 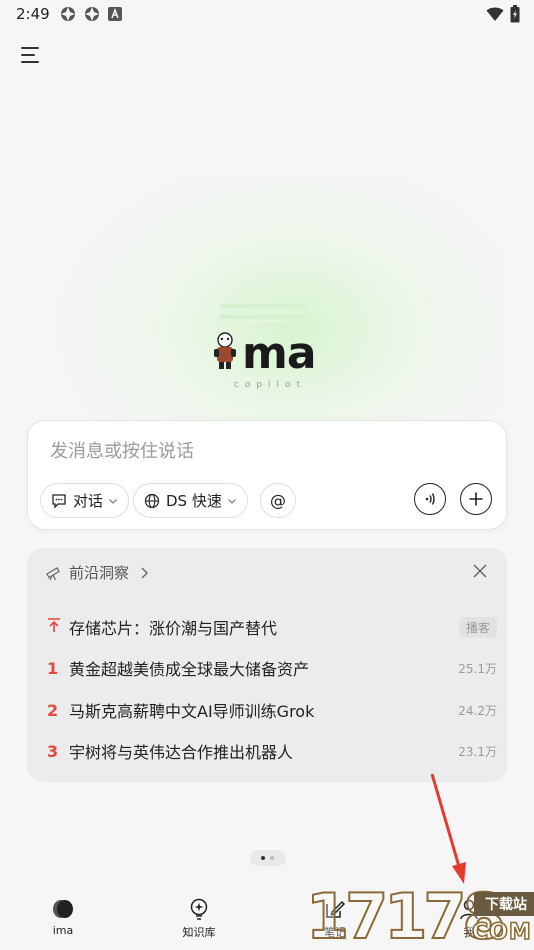 I want to click on trending-item-views: 25.1万, so click(x=477, y=668).